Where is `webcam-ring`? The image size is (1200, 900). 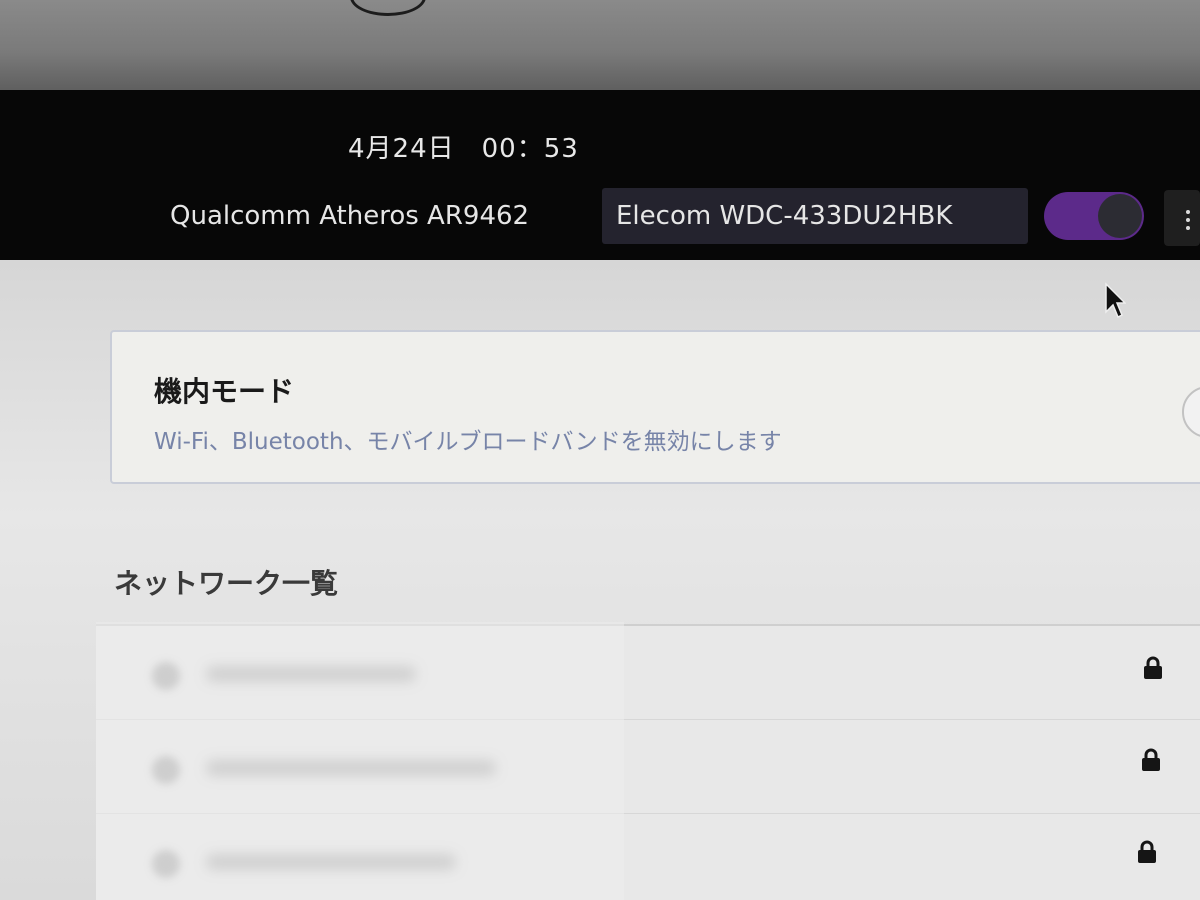
webcam-ring is located at coordinates (388, 8).